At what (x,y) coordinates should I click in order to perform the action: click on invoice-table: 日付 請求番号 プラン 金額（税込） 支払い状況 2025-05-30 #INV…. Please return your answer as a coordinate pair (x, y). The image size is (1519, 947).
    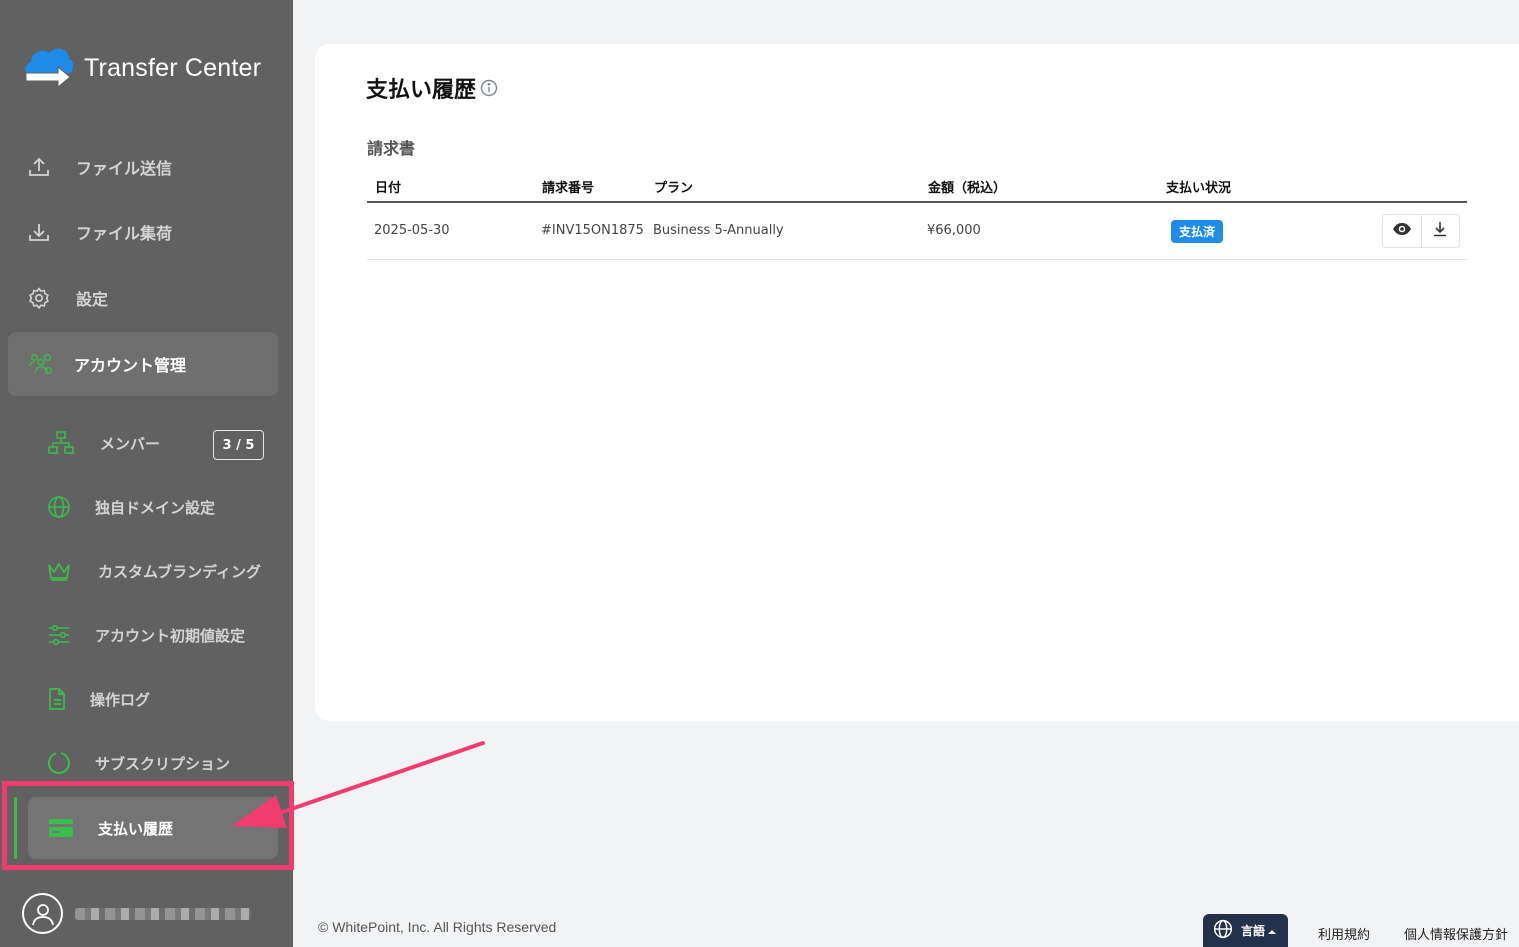
    Looking at the image, I should click on (917, 214).